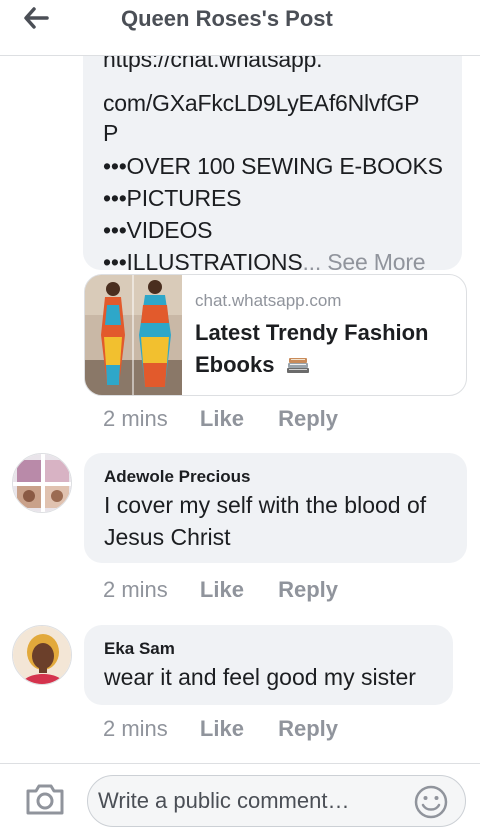  I want to click on back-button, so click(36, 18).